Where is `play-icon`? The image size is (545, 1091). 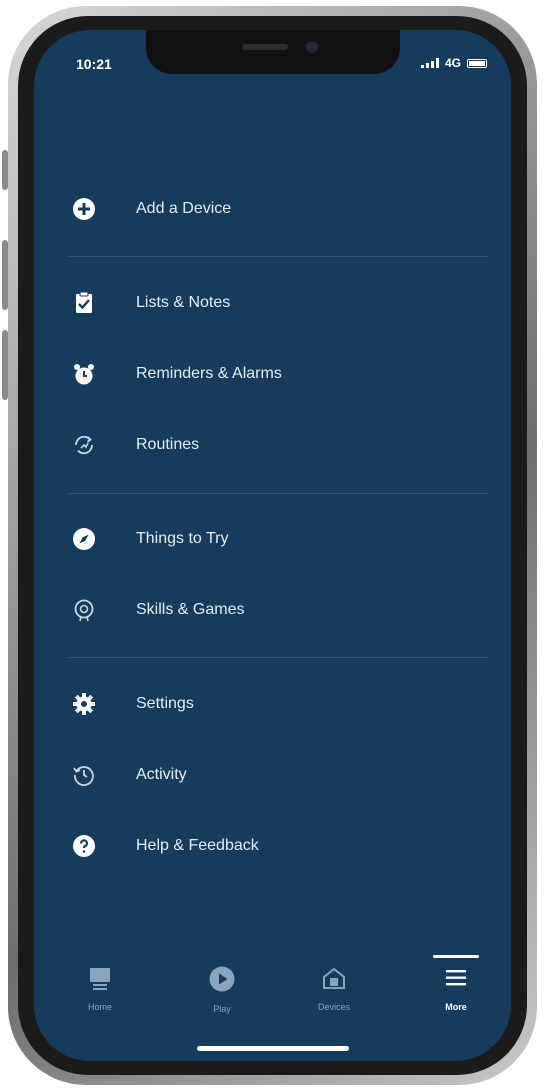
play-icon is located at coordinates (222, 981).